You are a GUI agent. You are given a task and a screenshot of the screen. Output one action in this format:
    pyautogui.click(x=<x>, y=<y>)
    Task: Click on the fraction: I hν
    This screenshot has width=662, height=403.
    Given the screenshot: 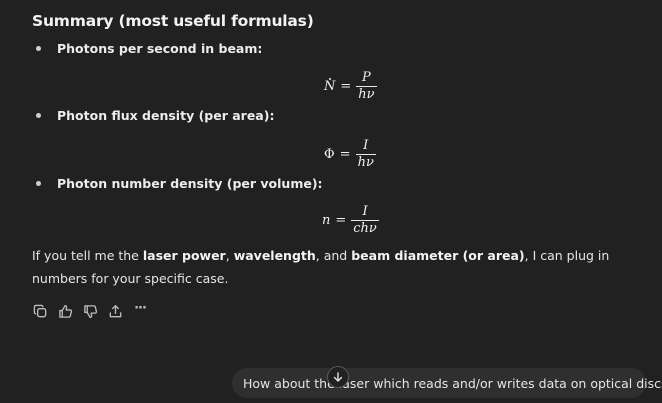 What is the action you would take?
    pyautogui.click(x=365, y=154)
    